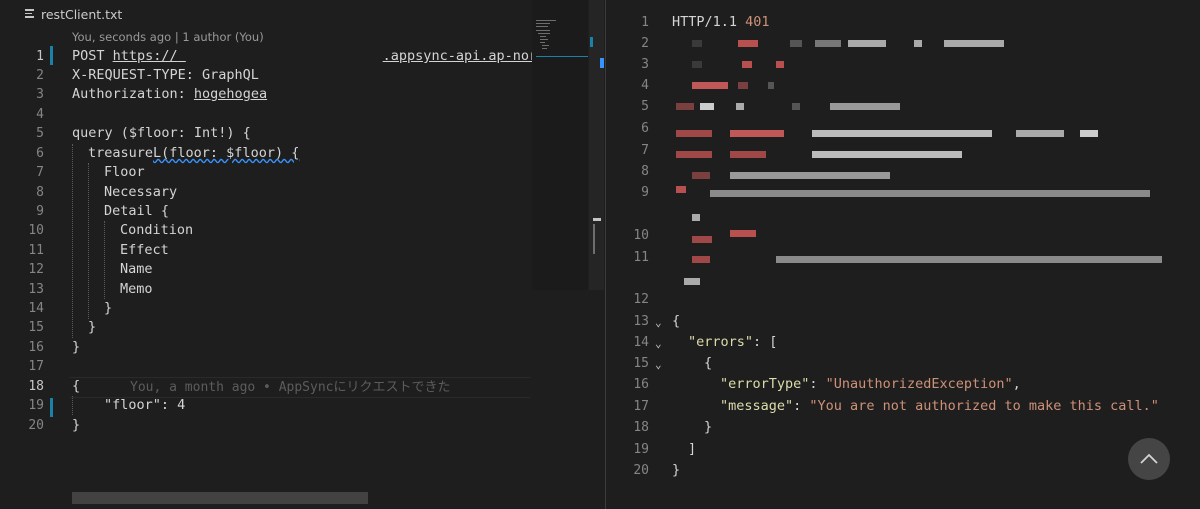 Image resolution: width=1200 pixels, height=509 pixels. What do you see at coordinates (156, 230) in the screenshot?
I see `code-line-10: Condition` at bounding box center [156, 230].